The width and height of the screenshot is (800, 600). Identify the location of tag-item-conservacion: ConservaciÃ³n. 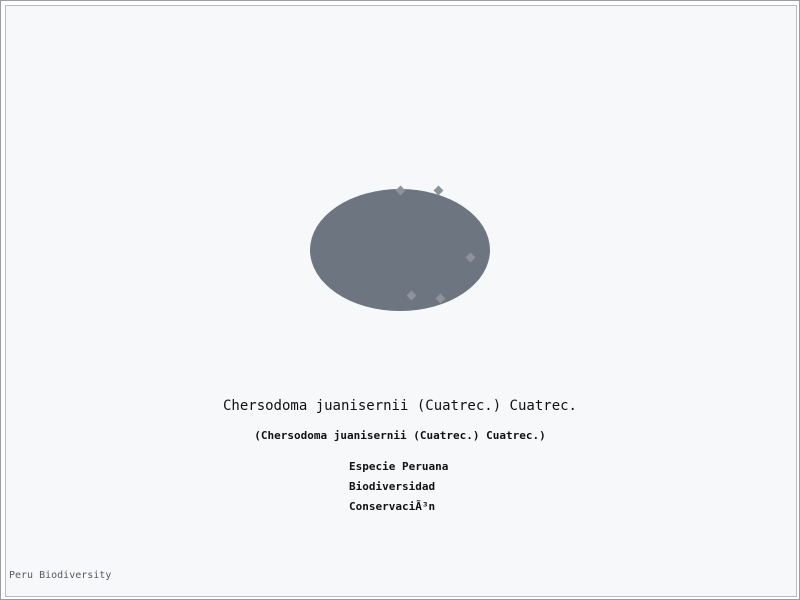
(392, 506).